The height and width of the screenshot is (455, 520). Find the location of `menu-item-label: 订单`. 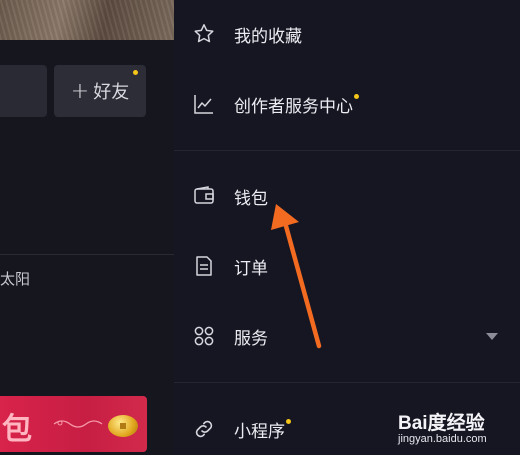

menu-item-label: 订单 is located at coordinates (251, 268).